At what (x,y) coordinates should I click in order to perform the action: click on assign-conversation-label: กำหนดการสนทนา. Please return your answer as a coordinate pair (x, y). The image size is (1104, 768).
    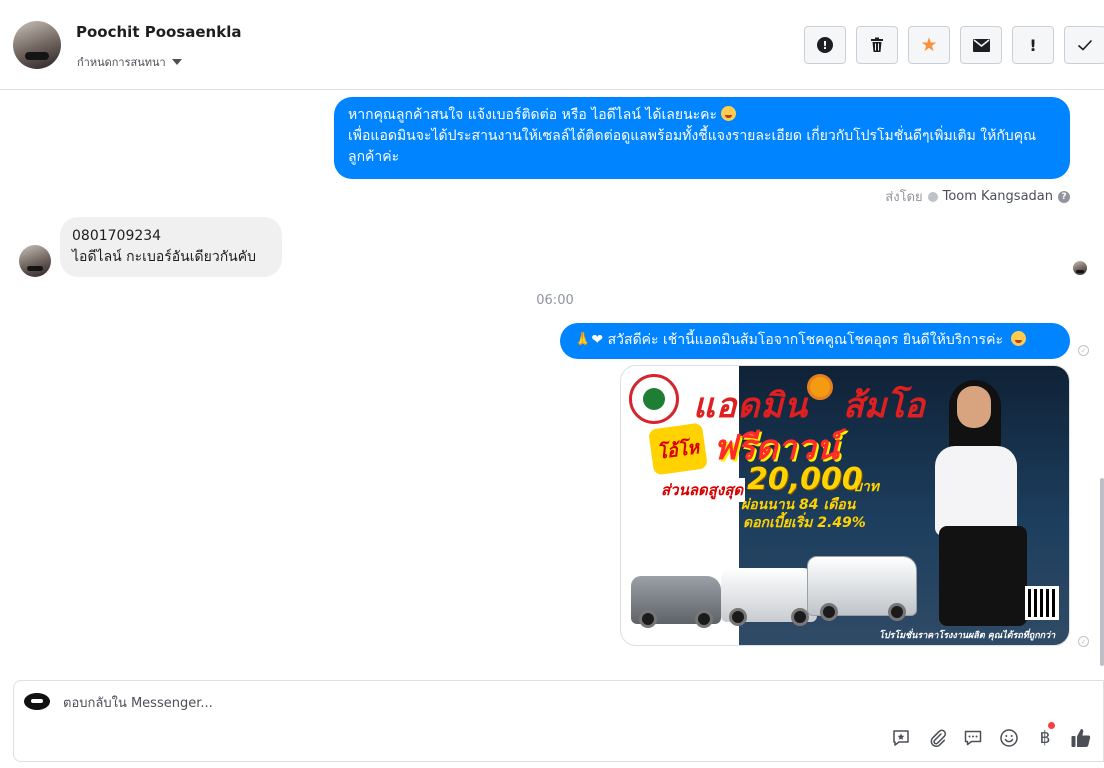
    Looking at the image, I should click on (121, 62).